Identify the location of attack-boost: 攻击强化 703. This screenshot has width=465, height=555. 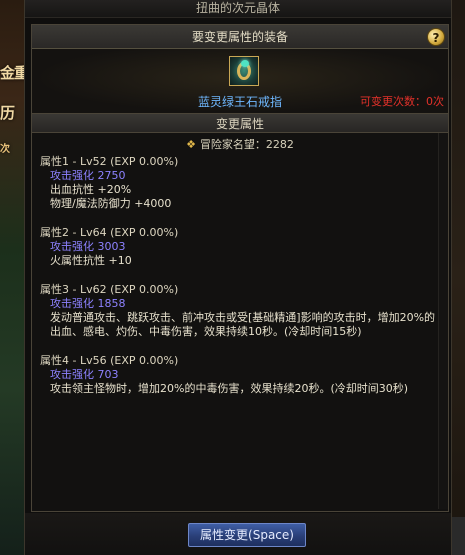
(84, 374).